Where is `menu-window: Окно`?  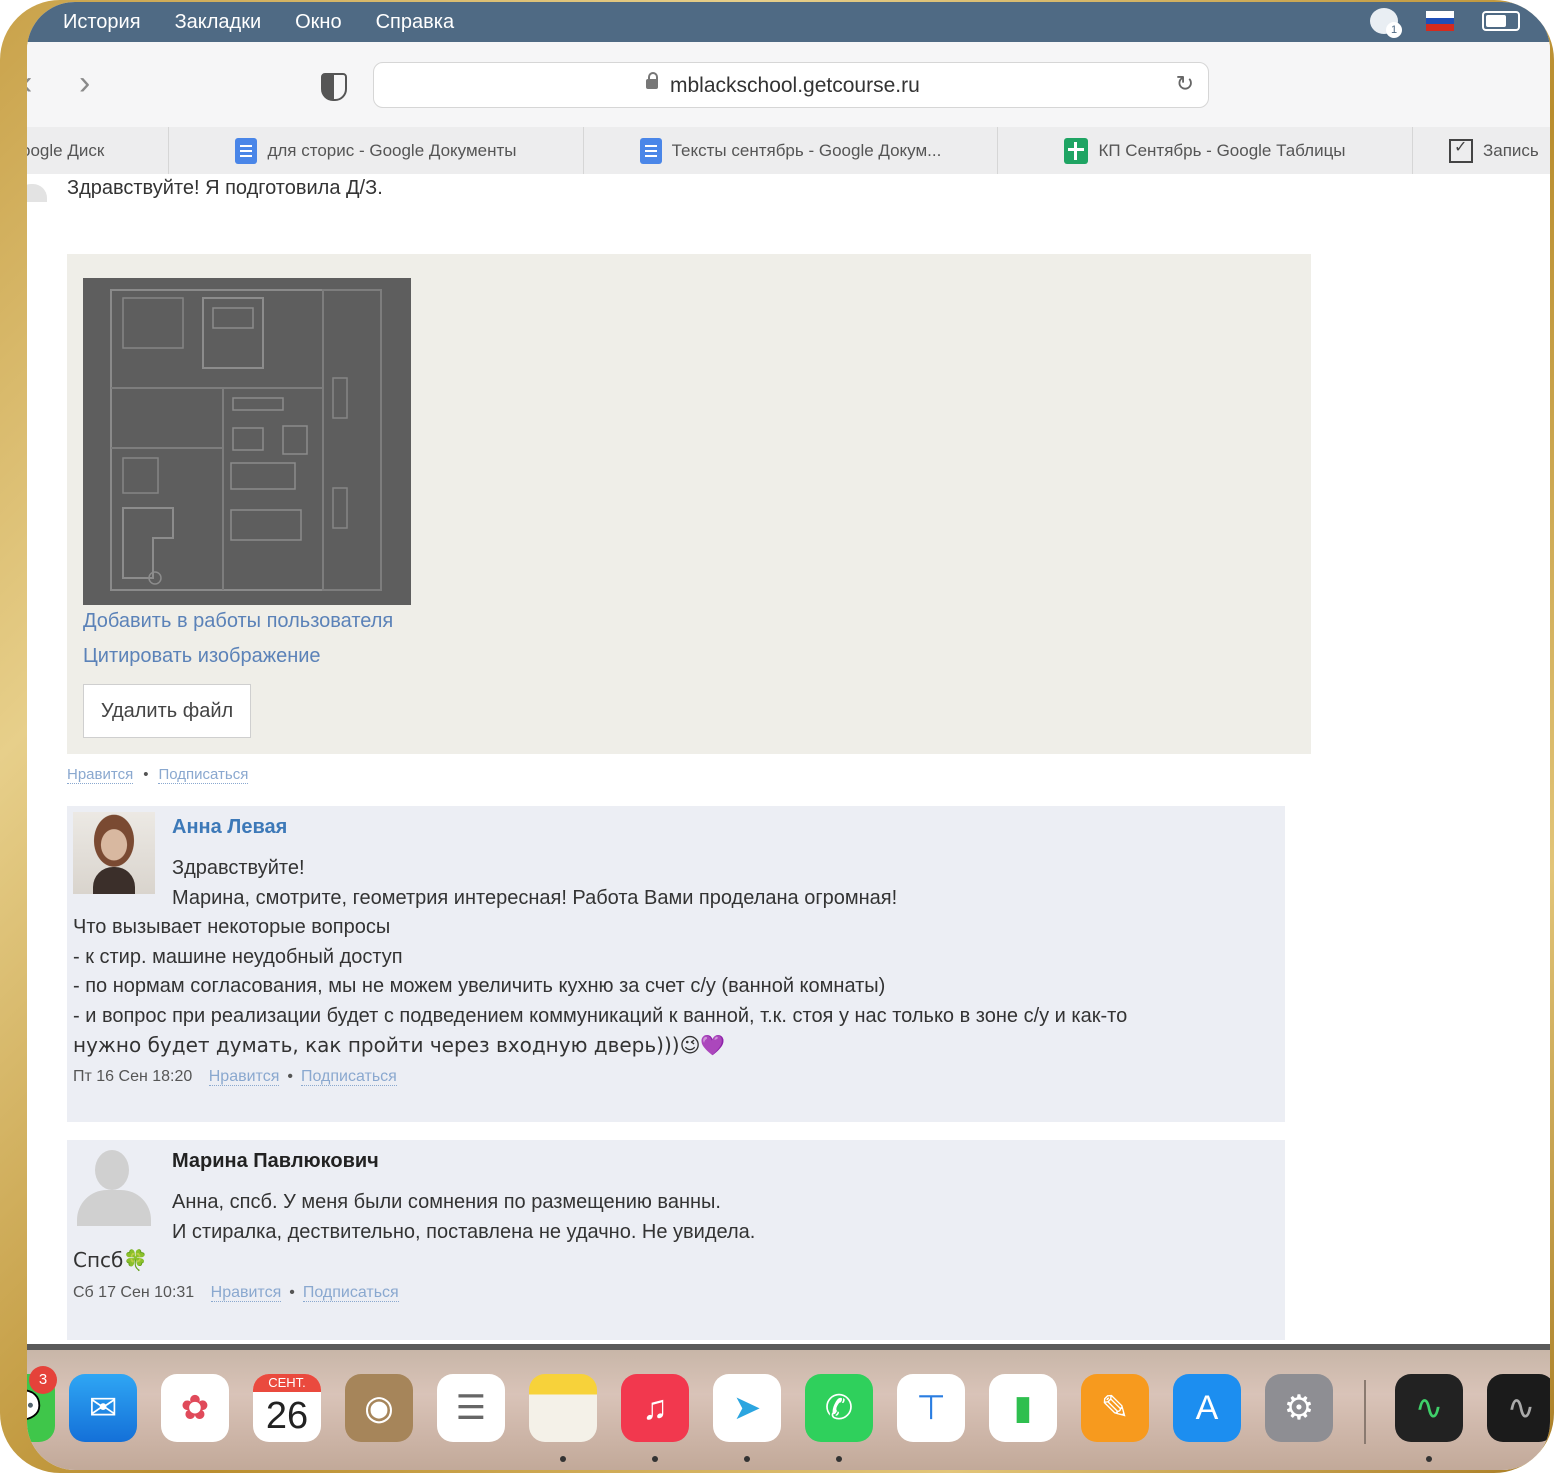 menu-window: Окно is located at coordinates (318, 22).